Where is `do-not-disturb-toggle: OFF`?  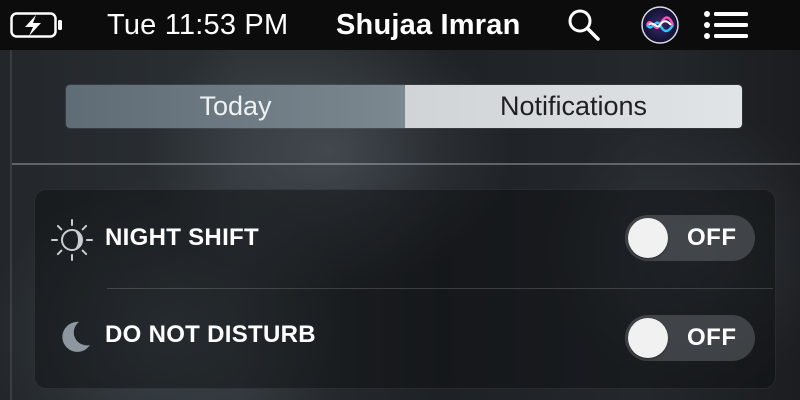 do-not-disturb-toggle: OFF is located at coordinates (690, 338).